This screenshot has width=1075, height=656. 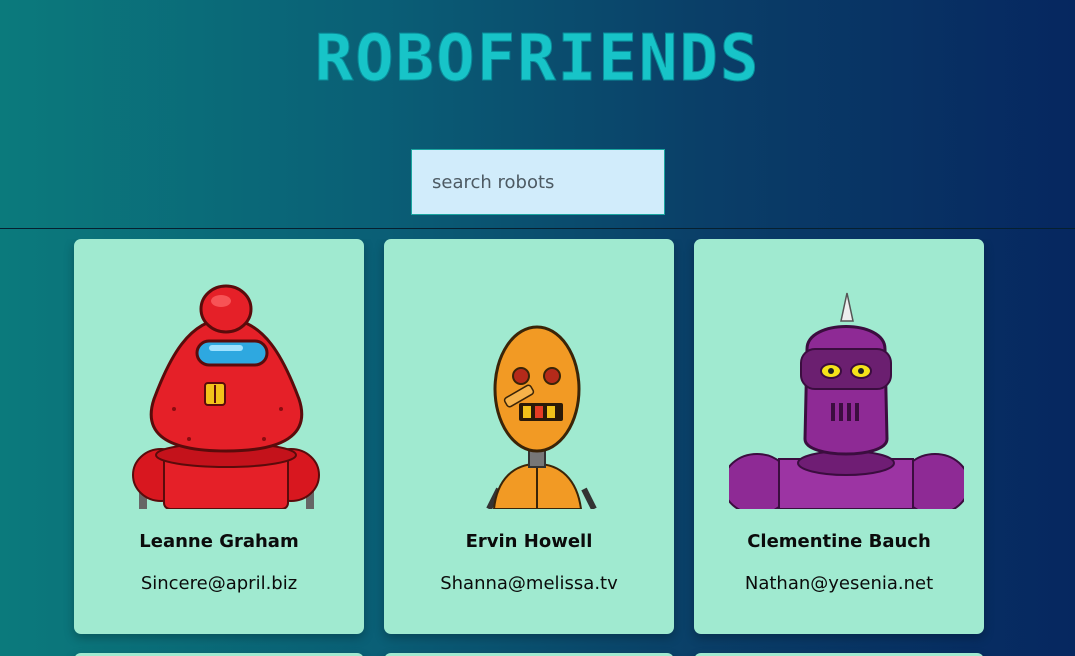 What do you see at coordinates (839, 583) in the screenshot?
I see `robot-email: Nathan@yesenia.net` at bounding box center [839, 583].